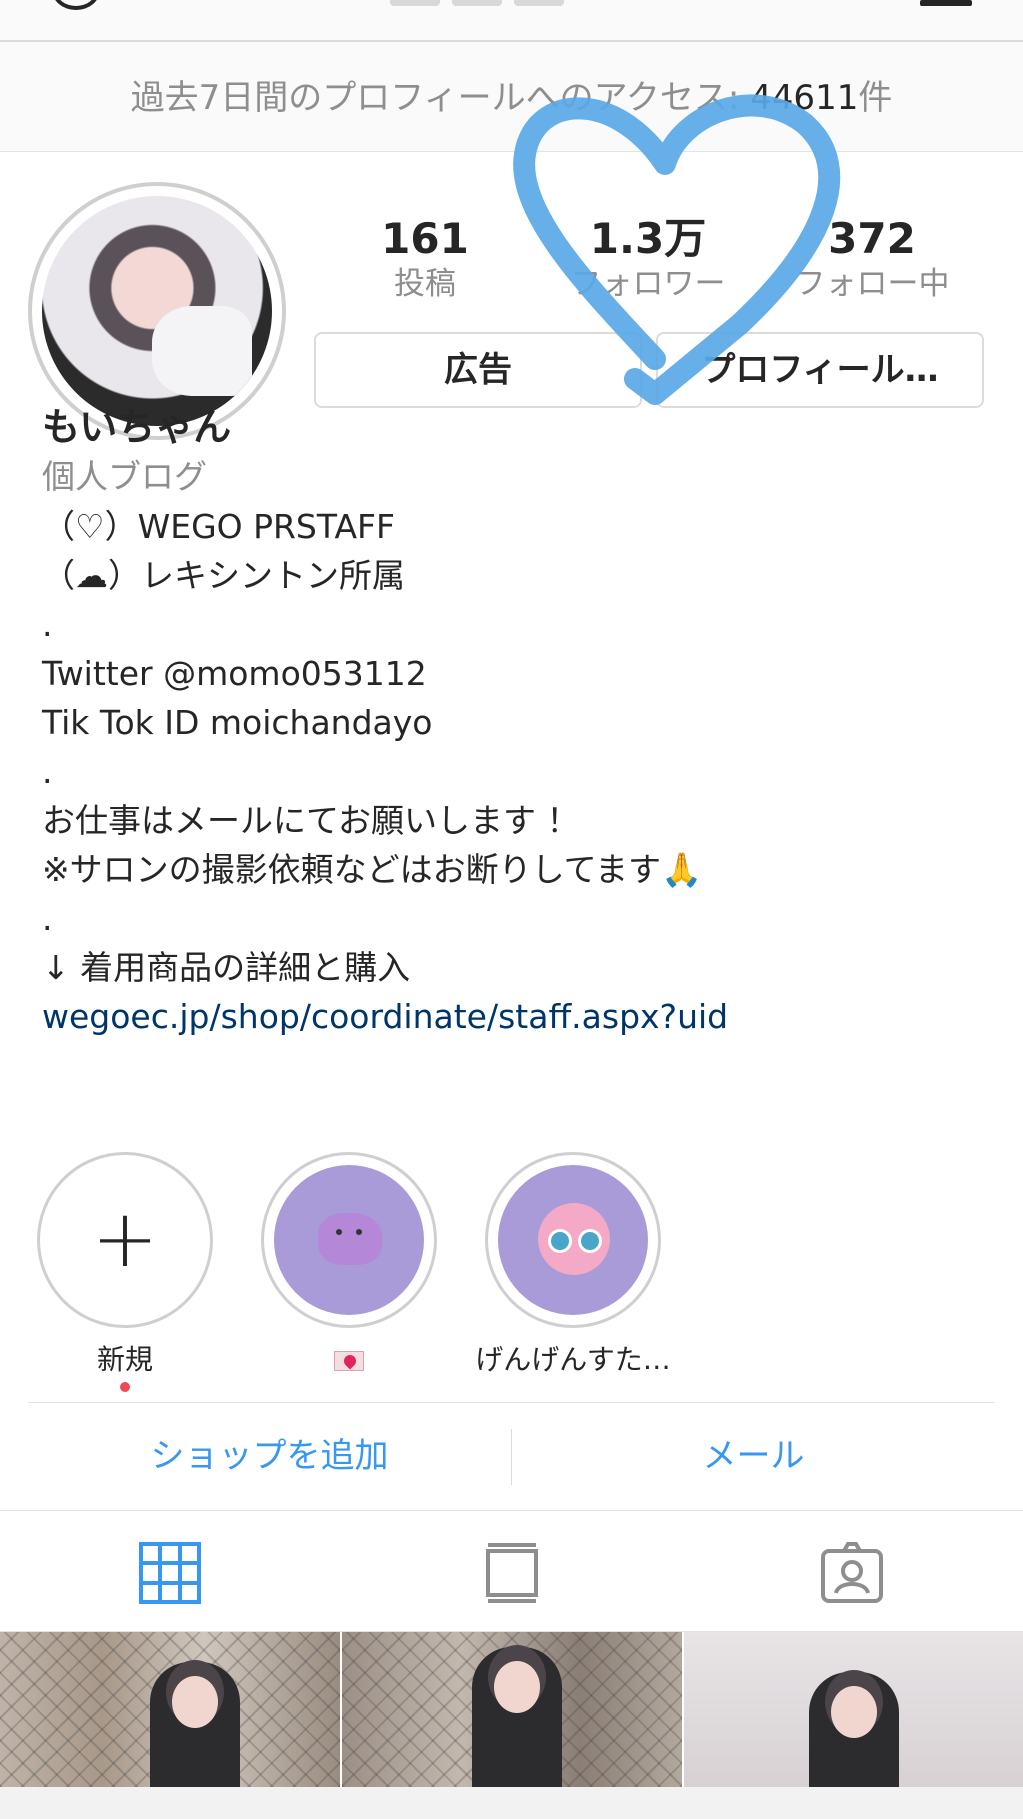  I want to click on highlight-mail-ring, so click(349, 1240).